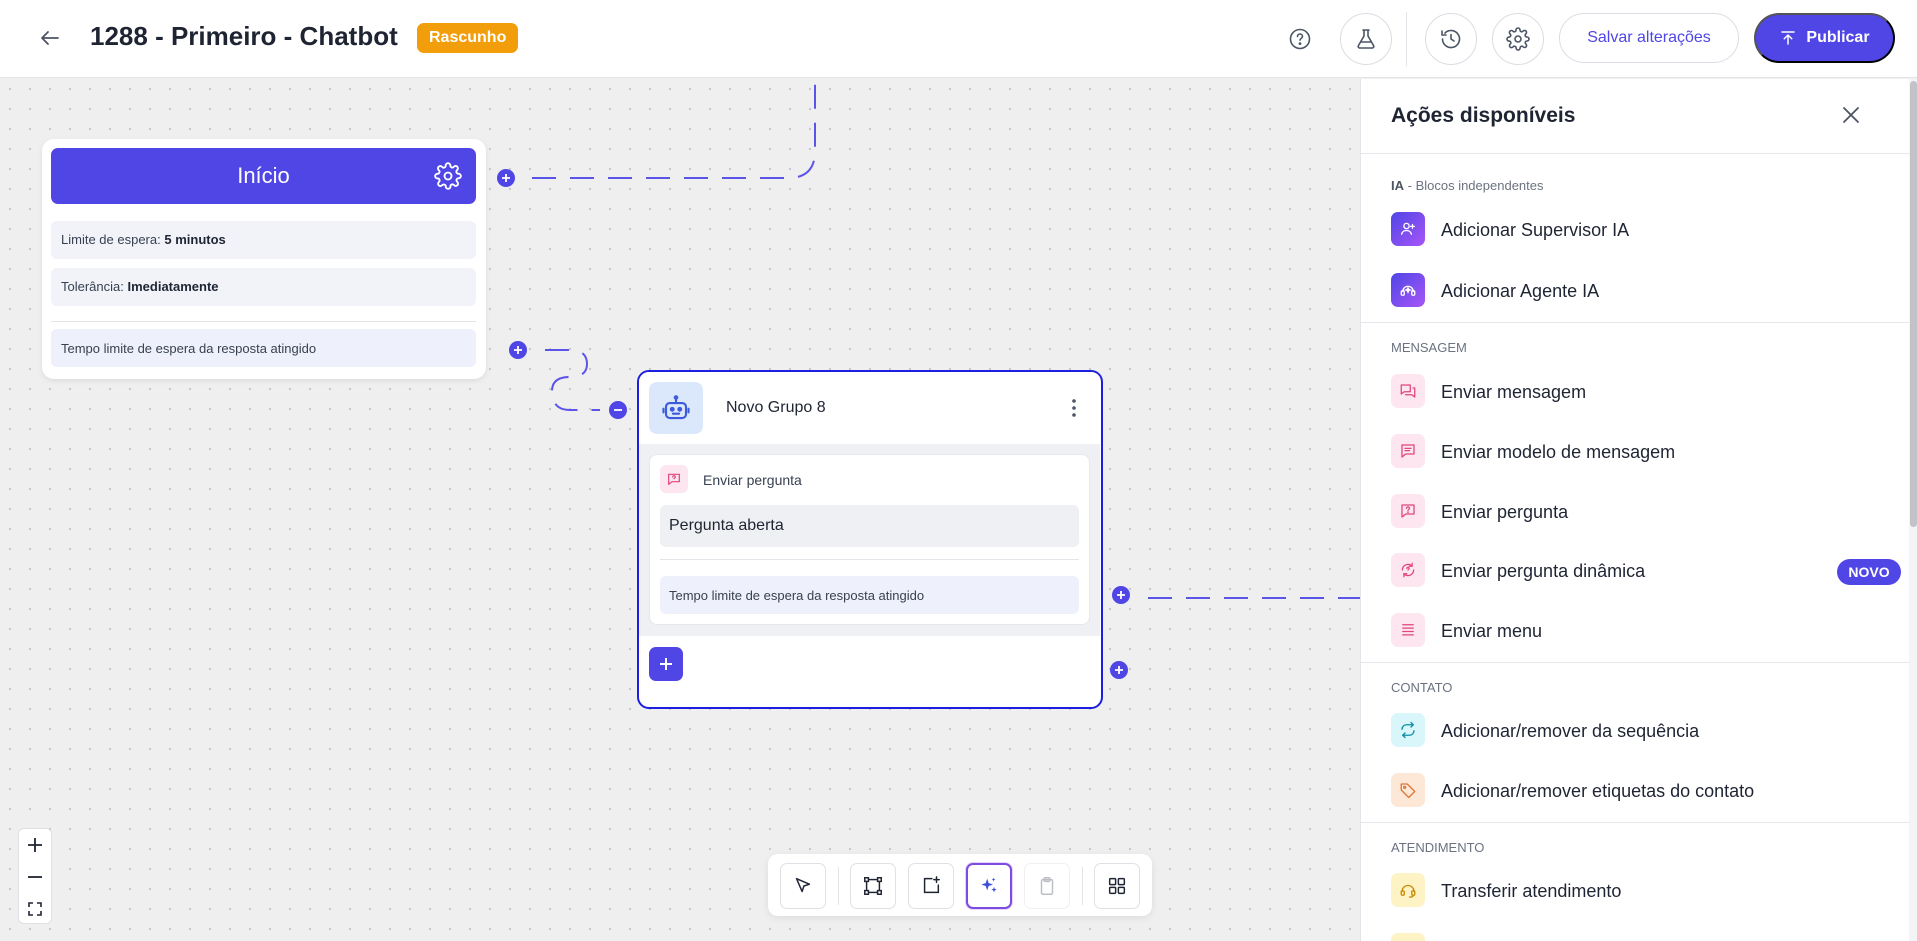  I want to click on group-node-name: Novo Grupo 8, so click(776, 407).